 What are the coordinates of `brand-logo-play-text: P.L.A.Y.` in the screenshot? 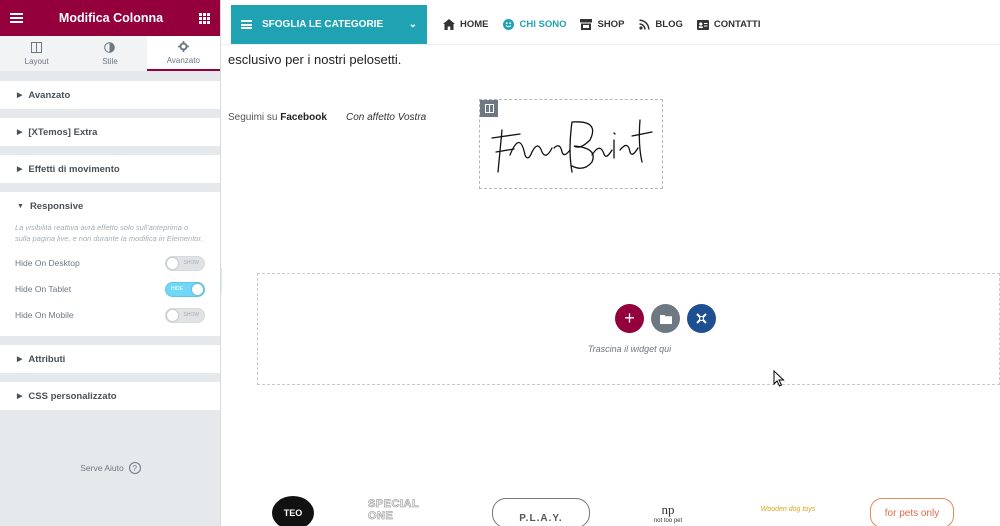 It's located at (541, 518).